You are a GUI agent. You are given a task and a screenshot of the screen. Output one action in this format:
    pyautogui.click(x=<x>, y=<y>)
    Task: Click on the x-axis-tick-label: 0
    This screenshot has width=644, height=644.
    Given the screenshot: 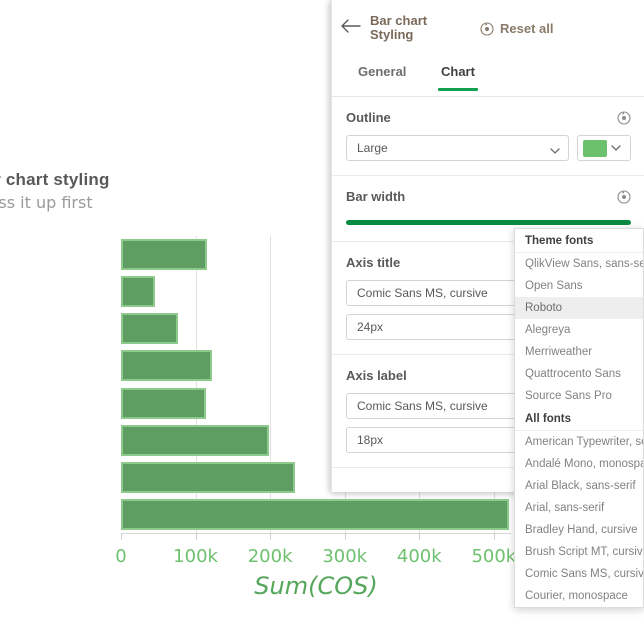 What is the action you would take?
    pyautogui.click(x=121, y=556)
    